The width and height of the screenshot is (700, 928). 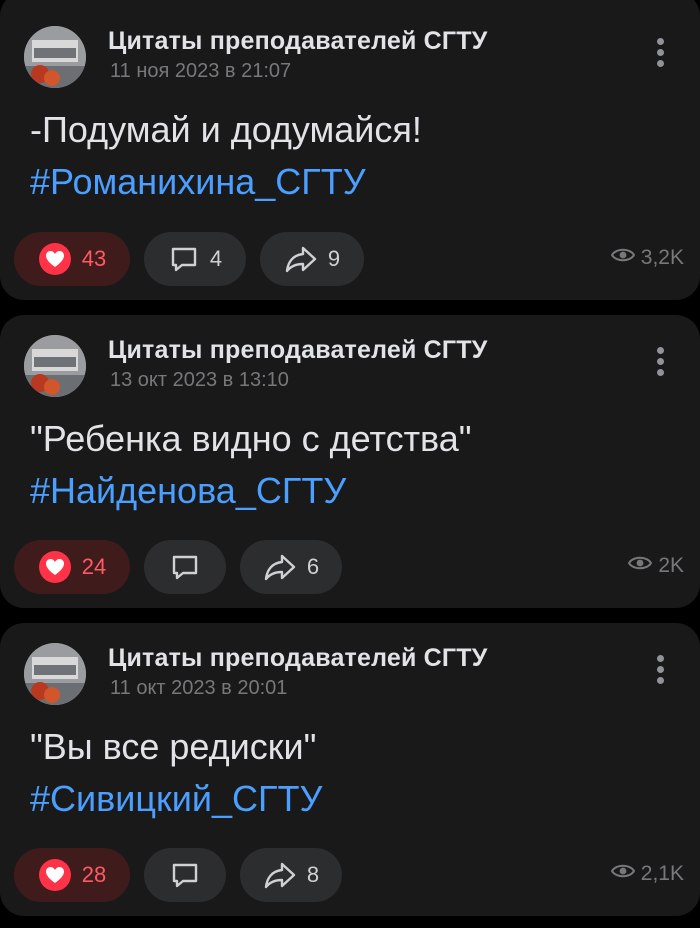 I want to click on share-button: 6, so click(x=291, y=567).